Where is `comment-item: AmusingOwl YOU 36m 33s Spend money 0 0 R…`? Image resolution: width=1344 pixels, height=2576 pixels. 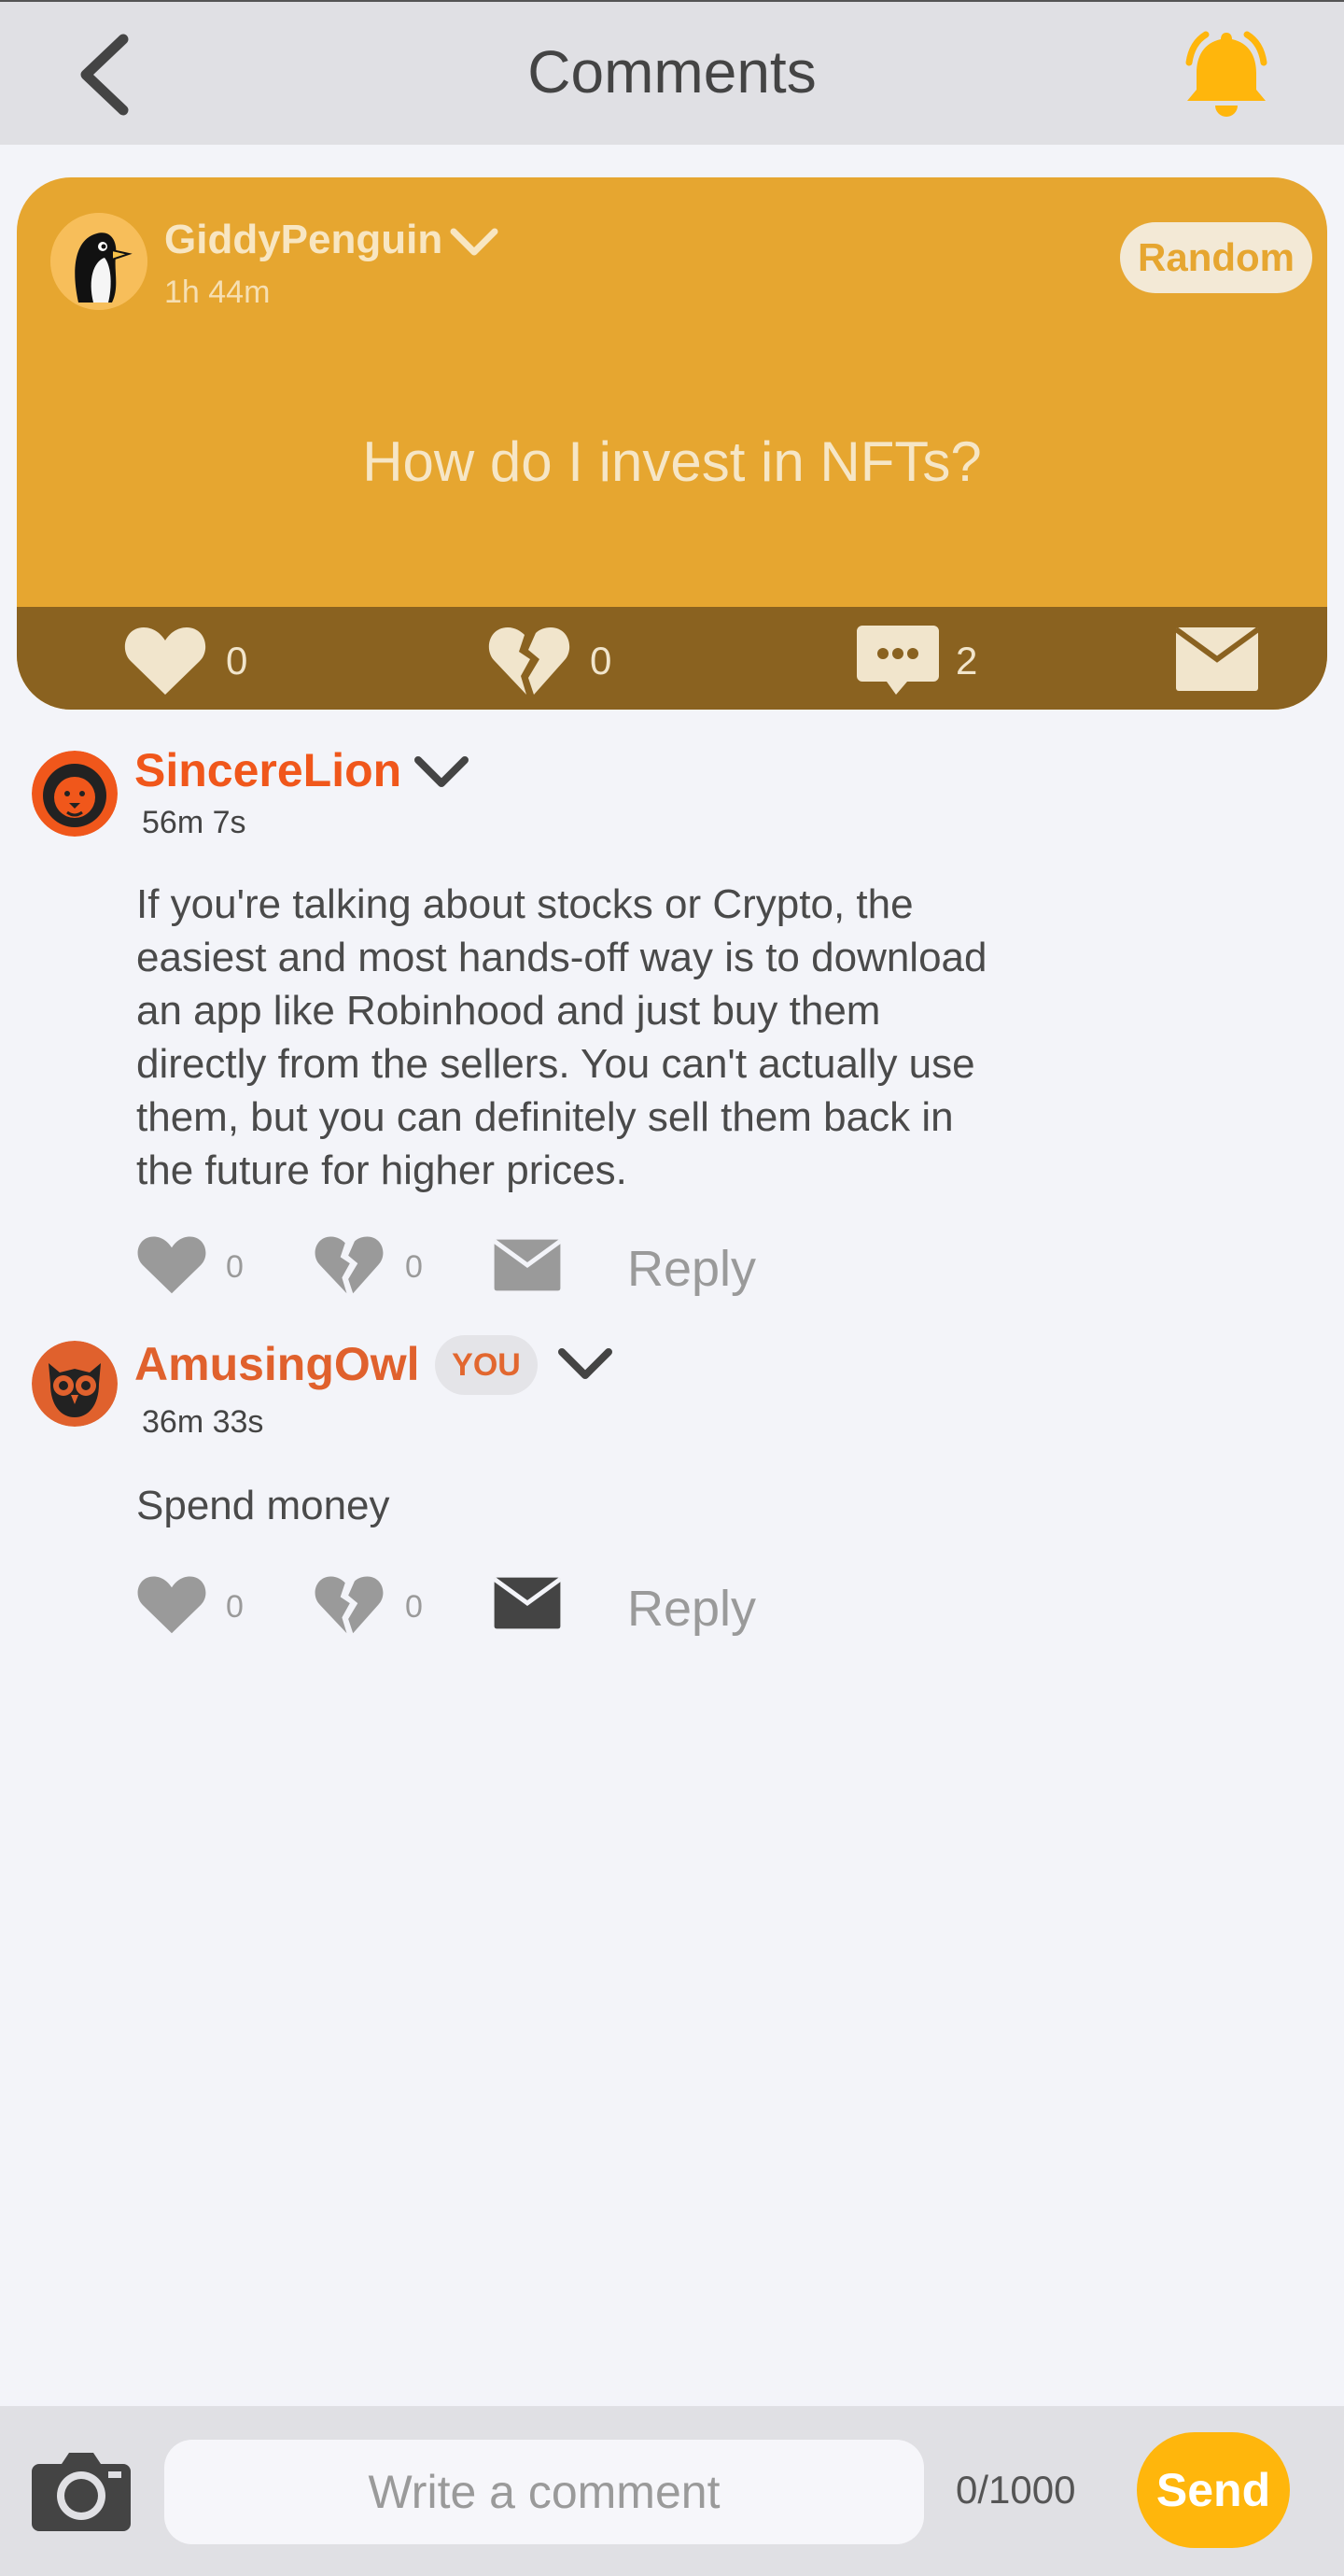
comment-item: AmusingOwl YOU 36m 33s Spend money 0 0 R… is located at coordinates (672, 1494).